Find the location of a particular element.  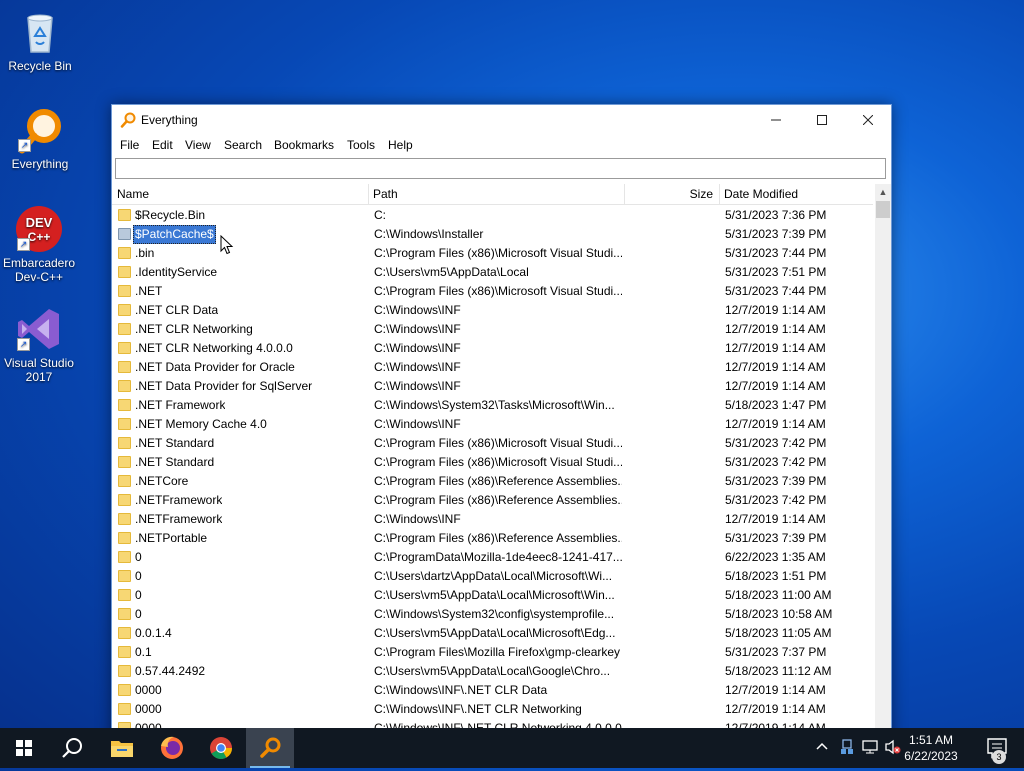

taskbar-chrome is located at coordinates (221, 748).